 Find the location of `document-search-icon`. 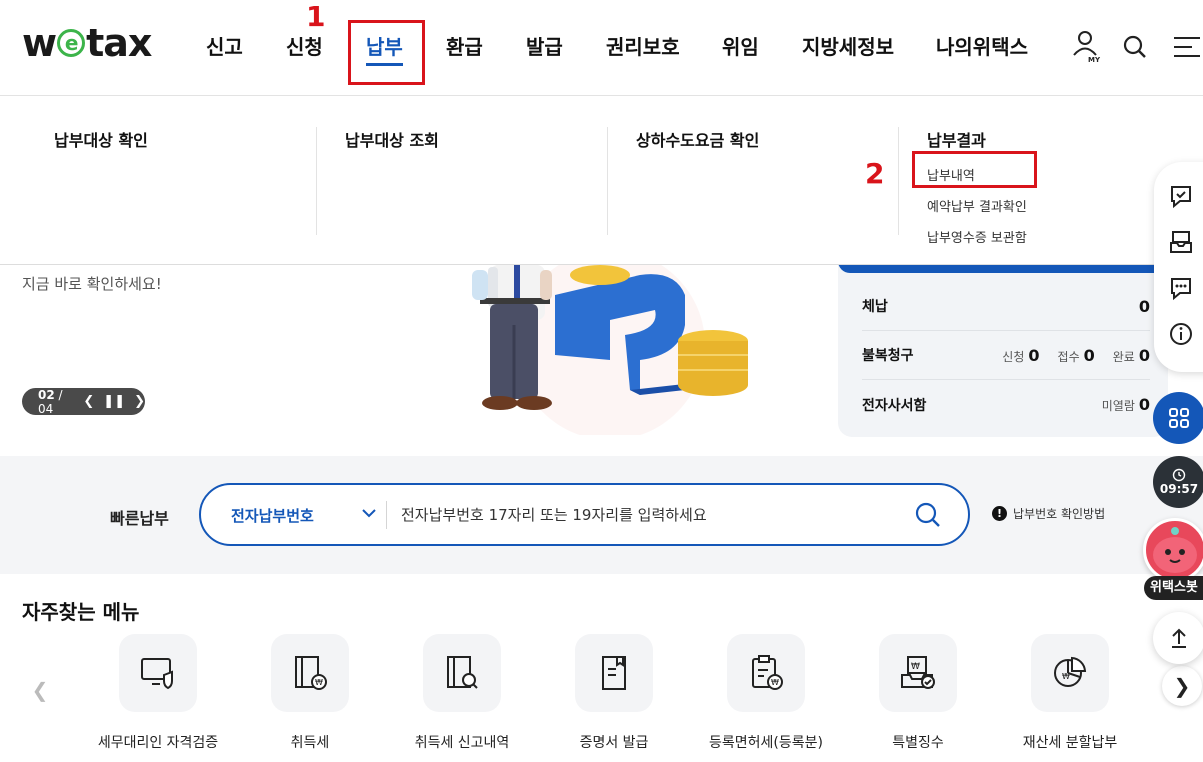

document-search-icon is located at coordinates (462, 673).